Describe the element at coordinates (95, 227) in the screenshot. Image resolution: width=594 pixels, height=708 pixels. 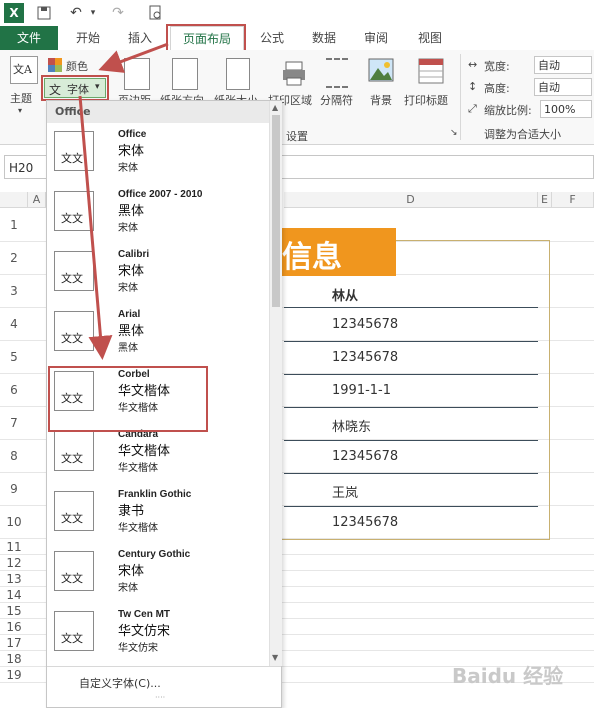
I see `arrow-to-corbel-option` at that location.